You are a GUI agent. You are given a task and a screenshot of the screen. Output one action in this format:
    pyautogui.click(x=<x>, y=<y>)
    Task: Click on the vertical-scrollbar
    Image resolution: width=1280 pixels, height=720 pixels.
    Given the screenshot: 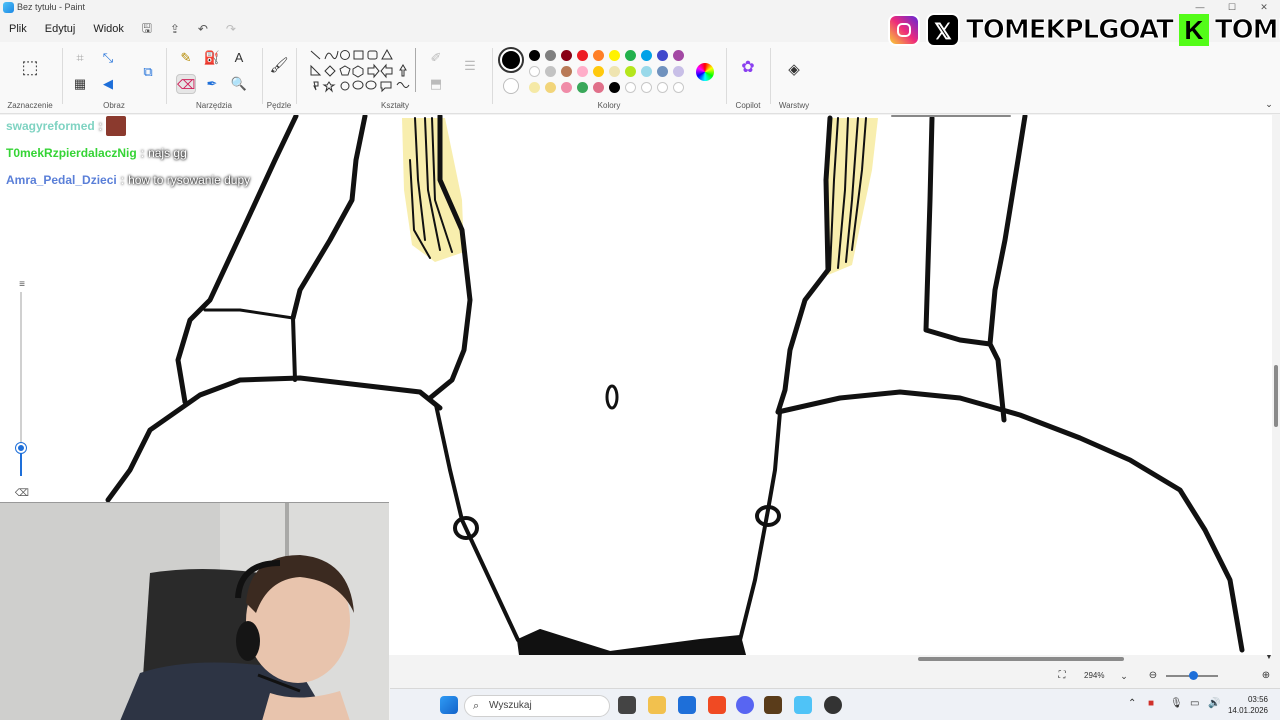 What is the action you would take?
    pyautogui.click(x=1276, y=396)
    